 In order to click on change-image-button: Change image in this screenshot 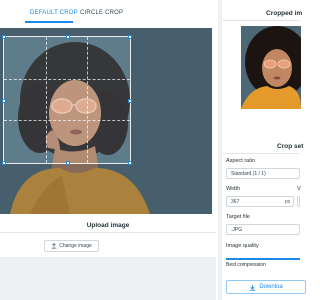, I will do `click(71, 246)`.